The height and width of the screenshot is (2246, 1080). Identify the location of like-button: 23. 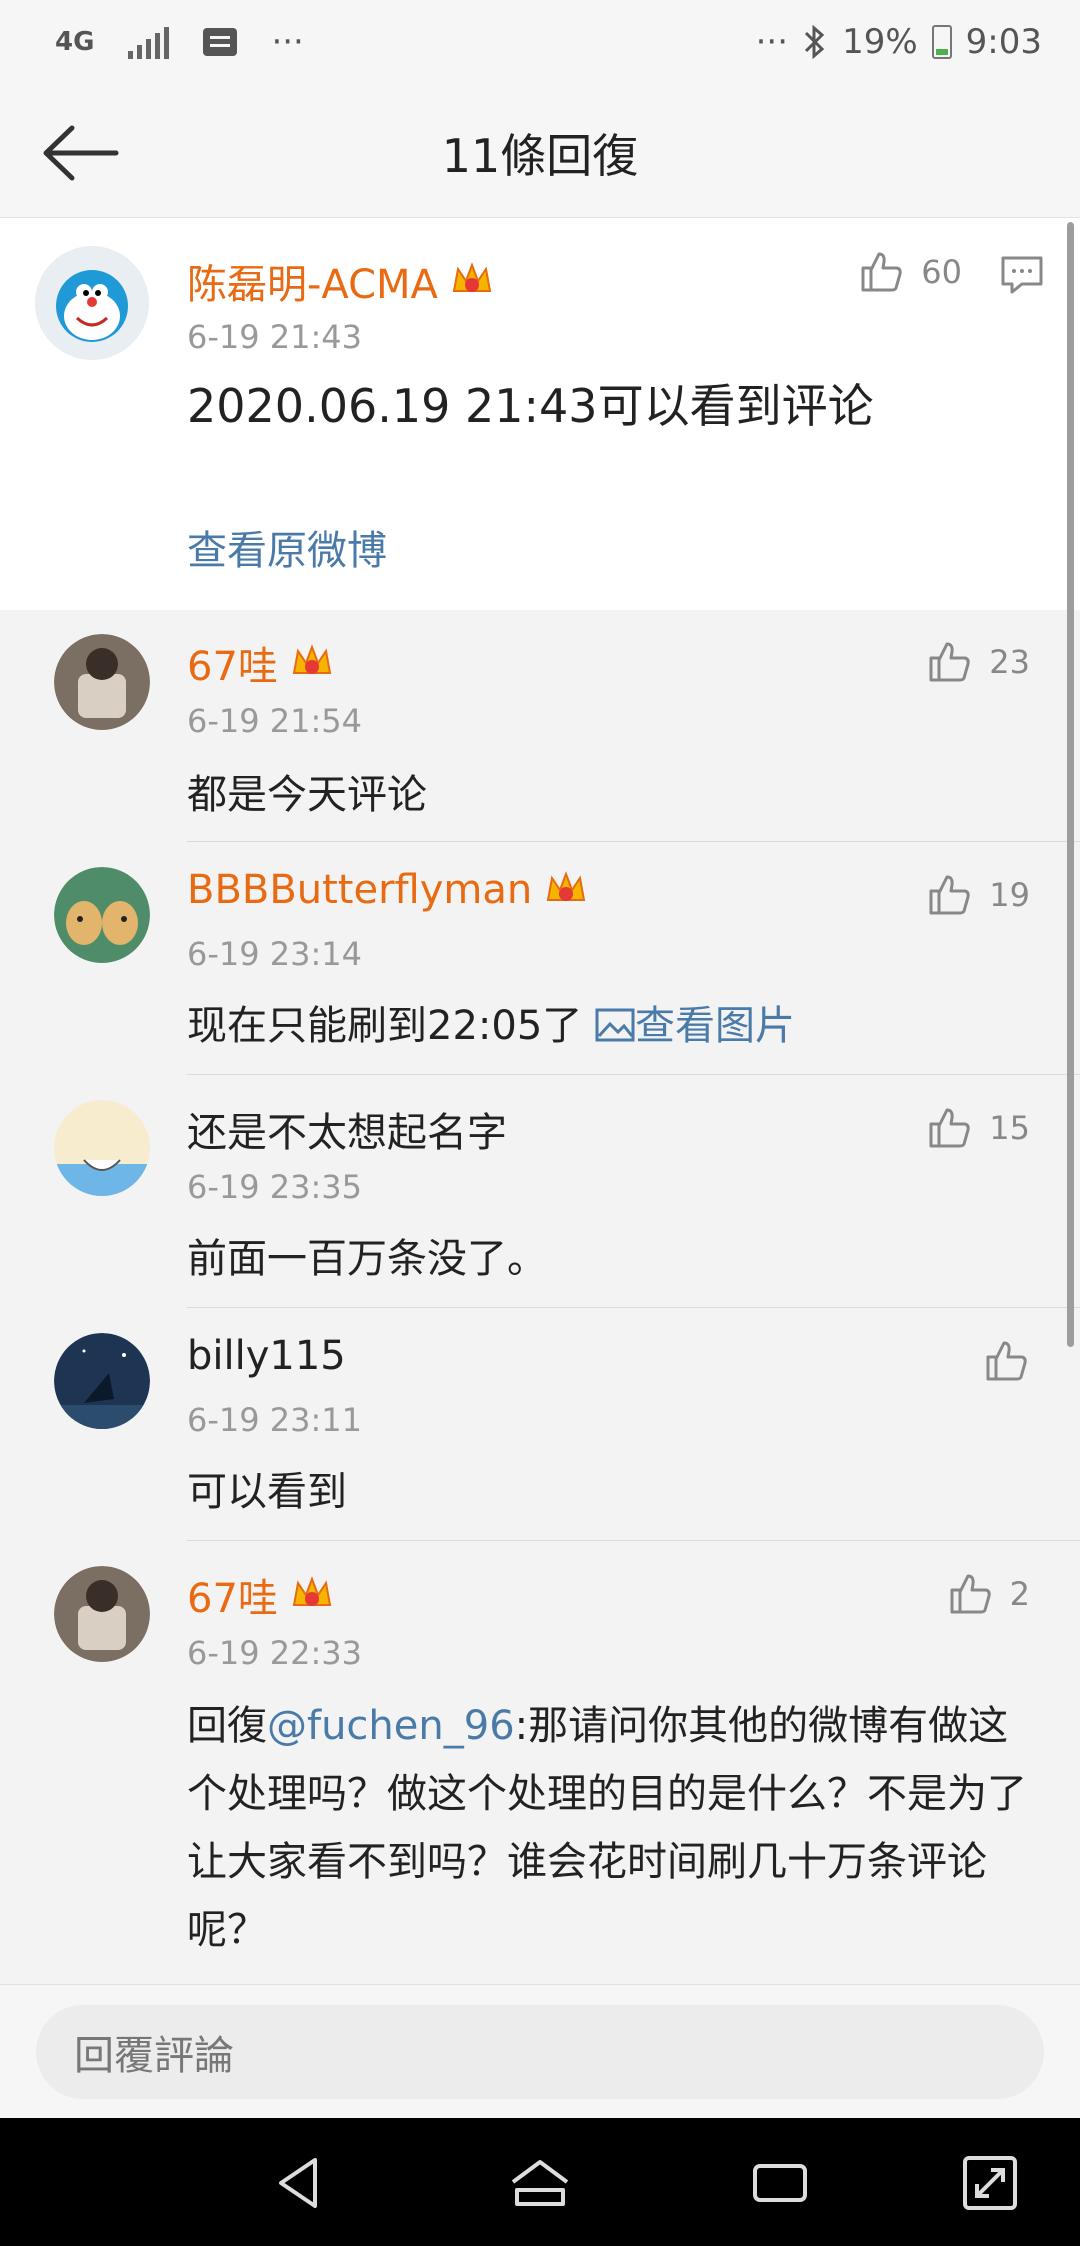
(977, 662).